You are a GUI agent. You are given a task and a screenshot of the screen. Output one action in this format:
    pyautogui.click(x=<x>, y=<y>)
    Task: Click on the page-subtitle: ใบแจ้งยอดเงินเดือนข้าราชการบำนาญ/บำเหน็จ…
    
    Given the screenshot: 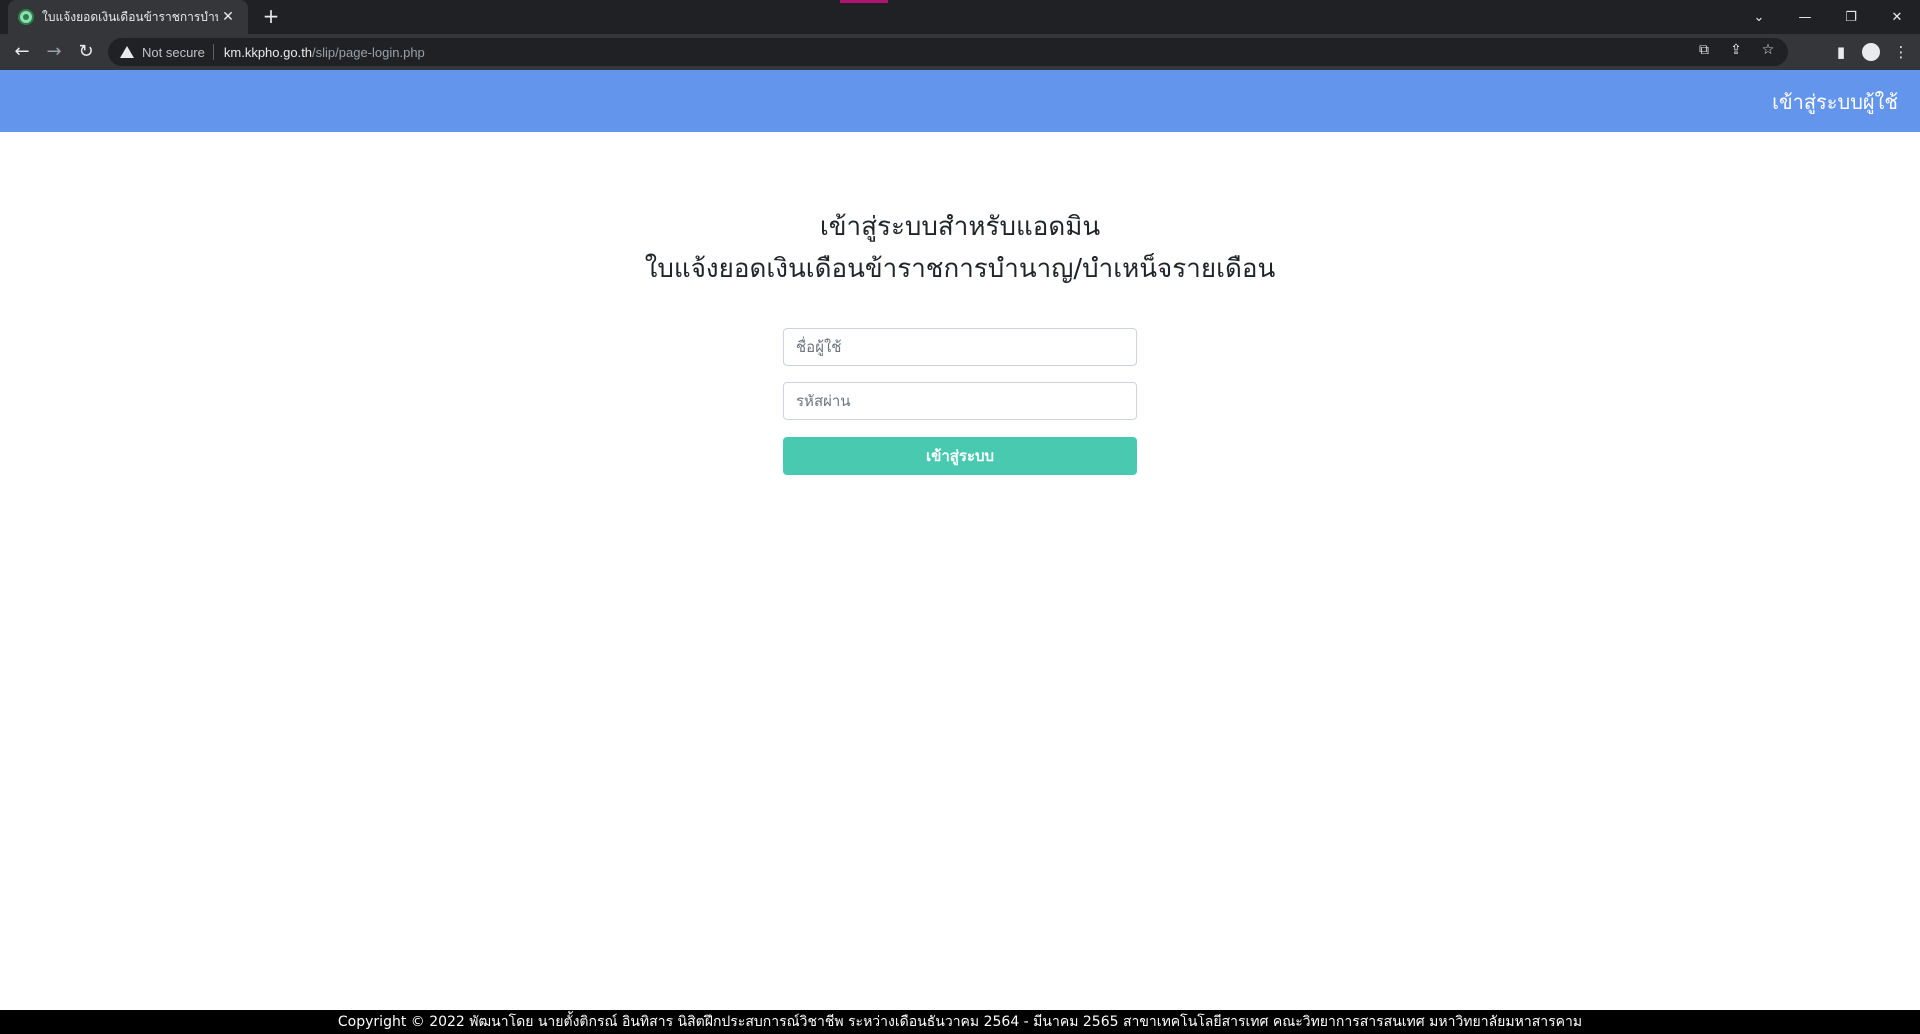 What is the action you would take?
    pyautogui.click(x=960, y=269)
    